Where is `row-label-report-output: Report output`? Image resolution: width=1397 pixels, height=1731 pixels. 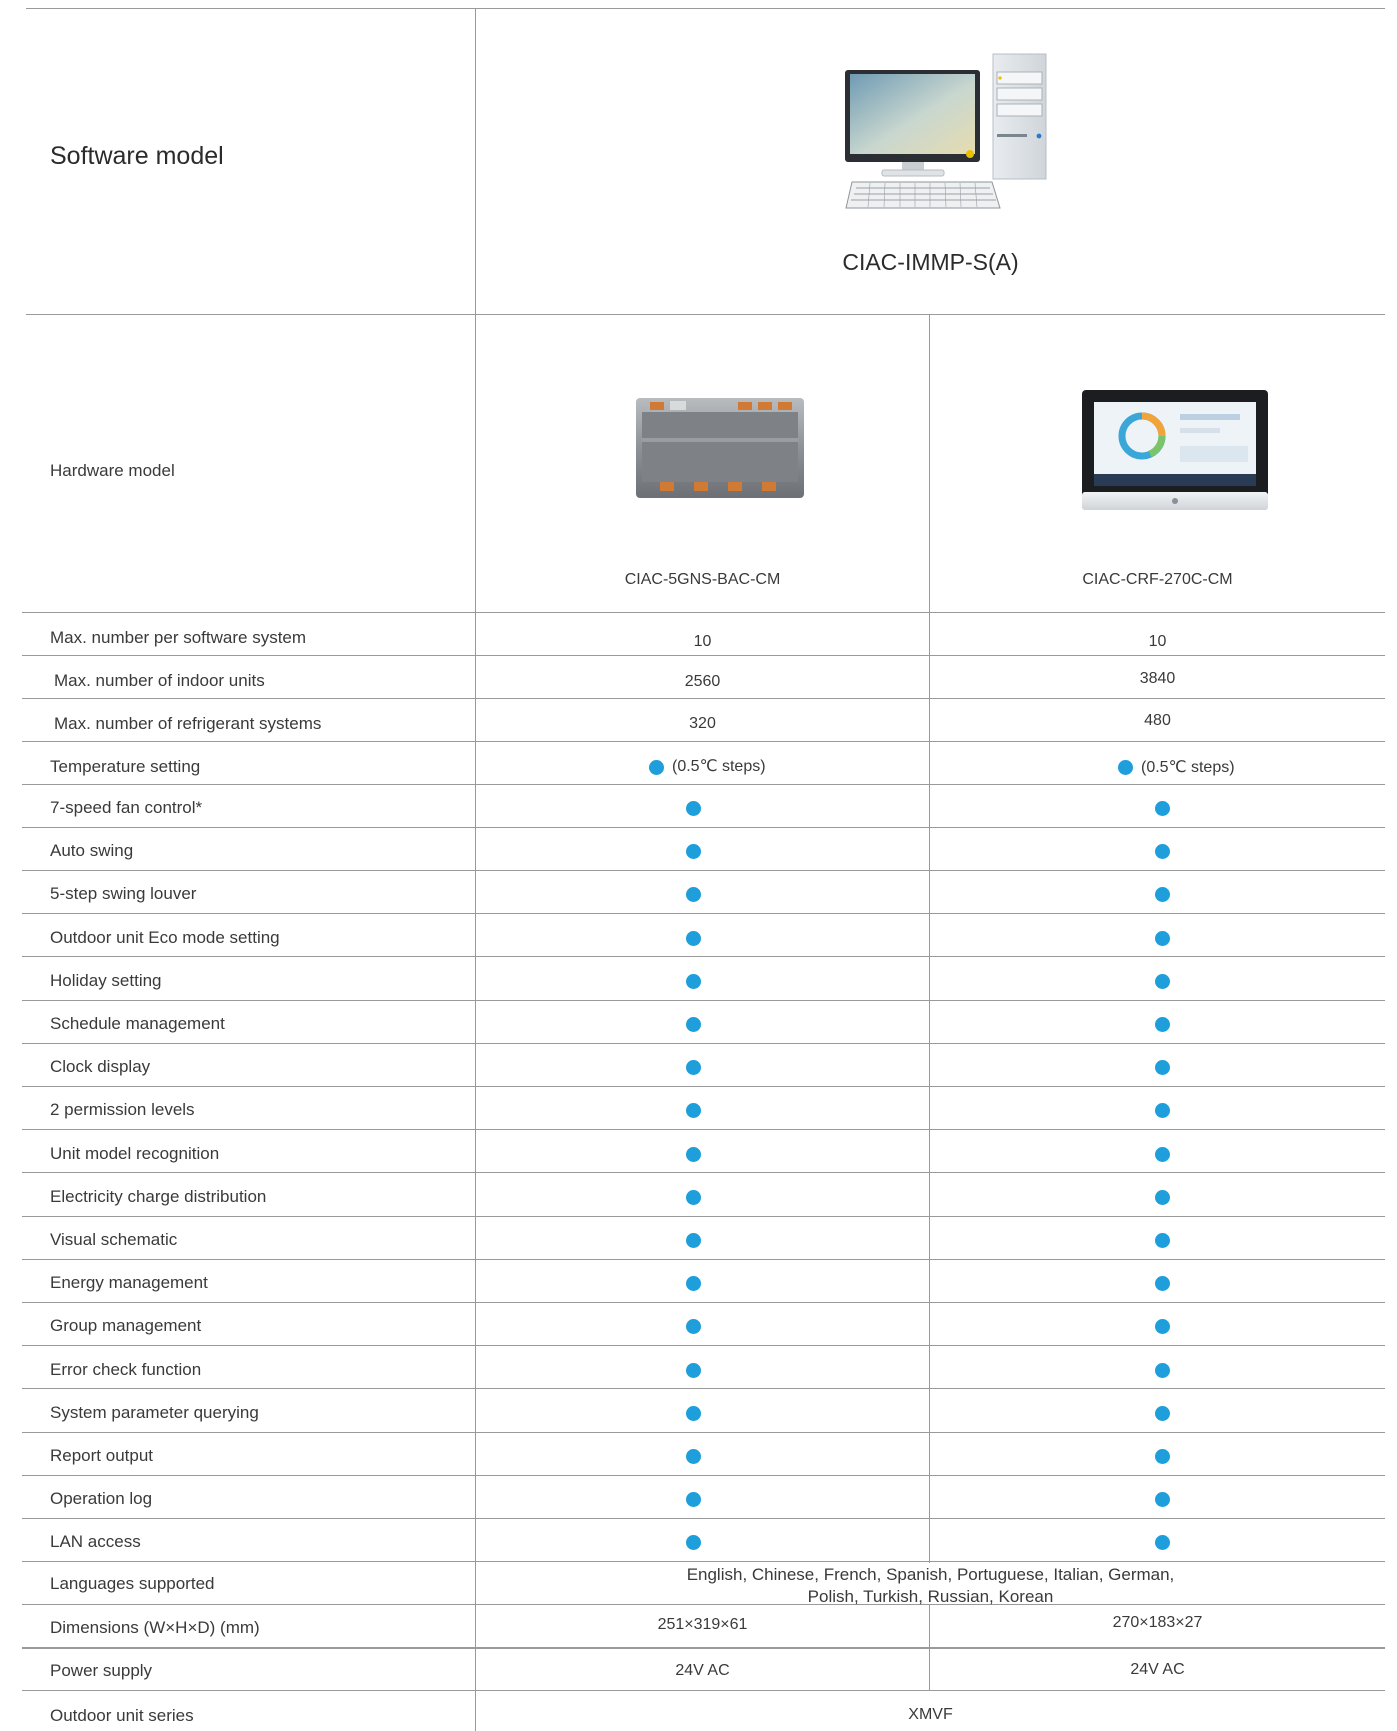 row-label-report-output: Report output is located at coordinates (102, 1455).